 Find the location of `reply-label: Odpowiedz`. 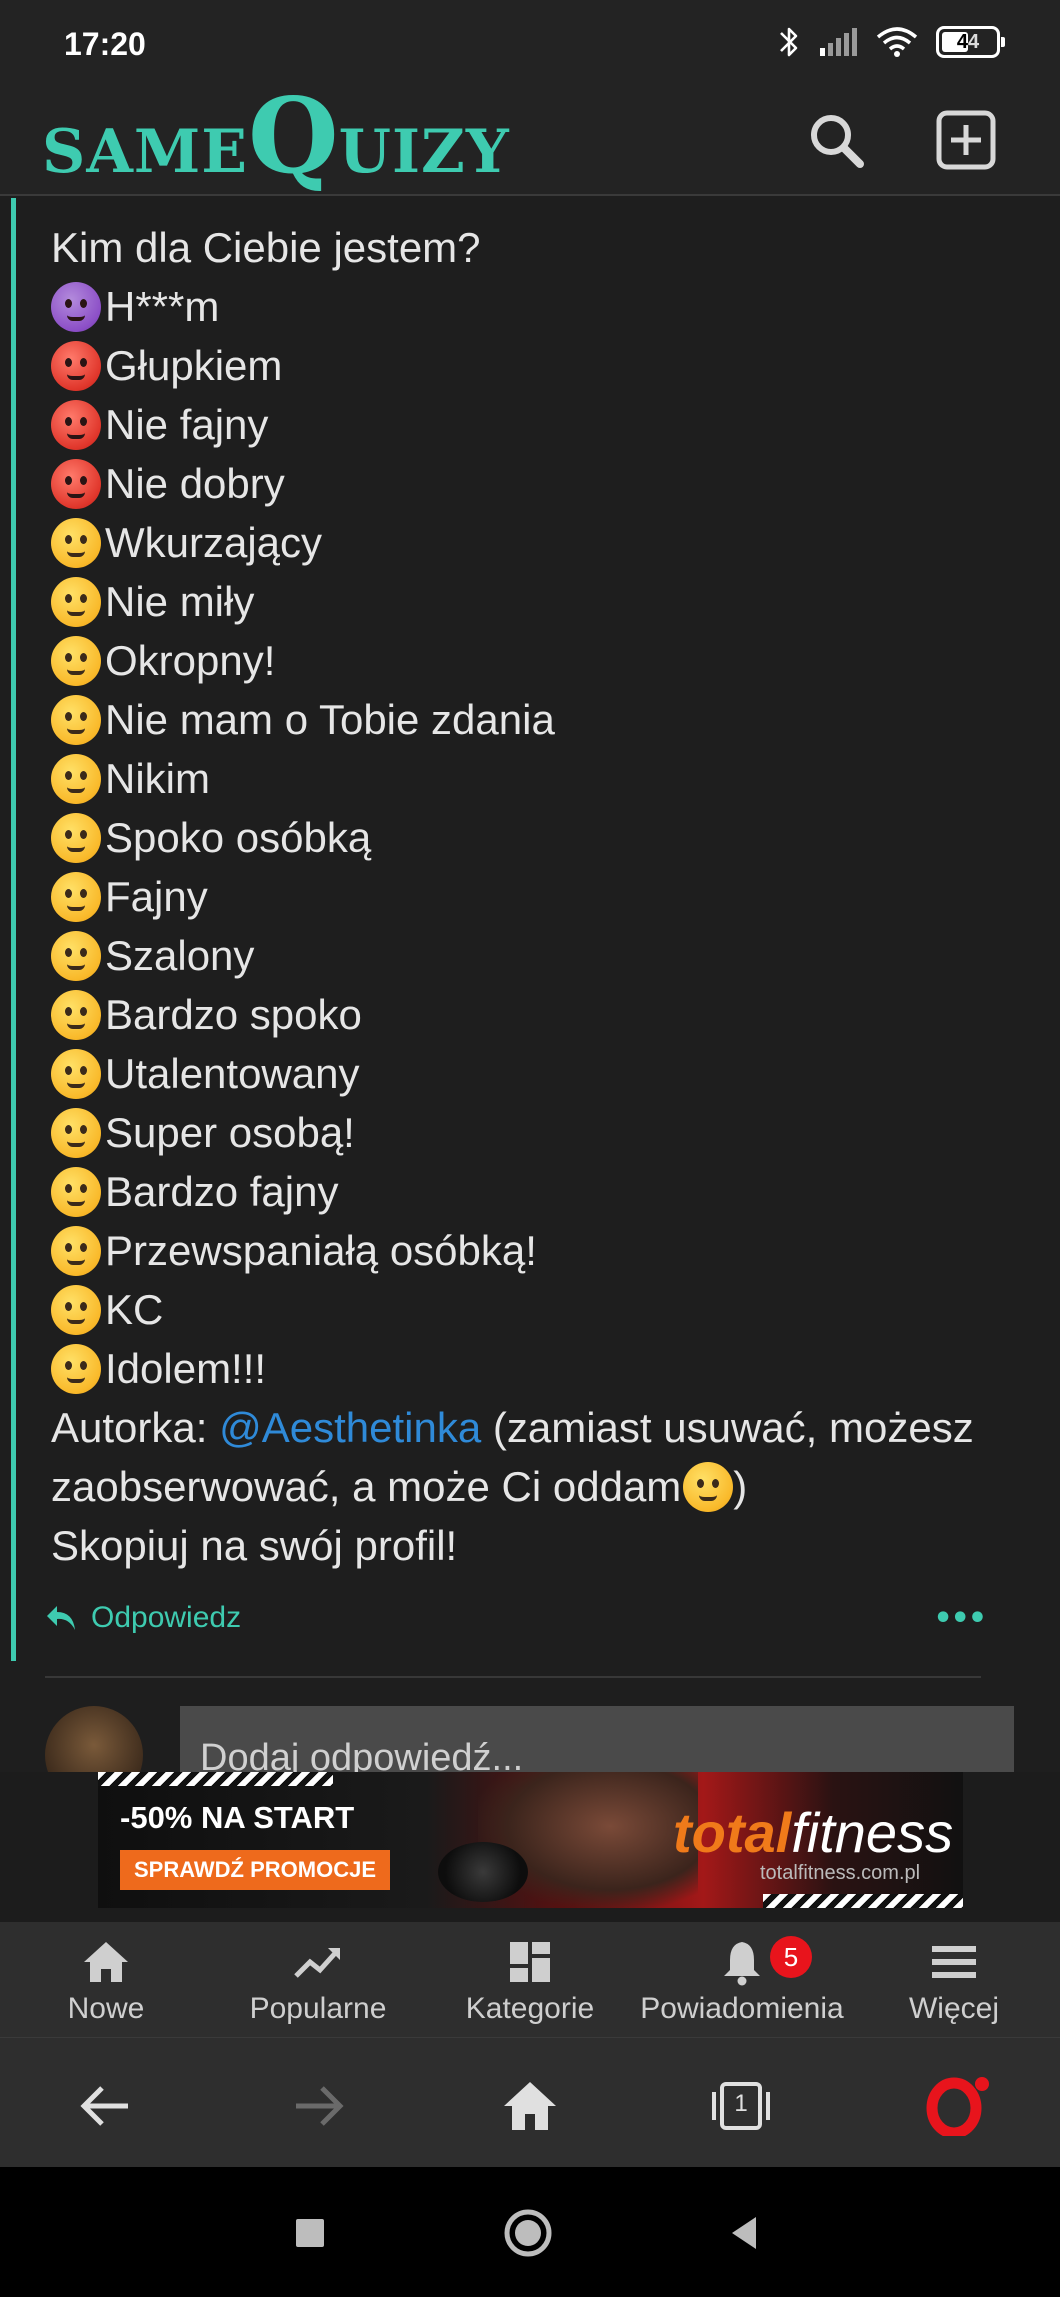

reply-label: Odpowiedz is located at coordinates (166, 1617).